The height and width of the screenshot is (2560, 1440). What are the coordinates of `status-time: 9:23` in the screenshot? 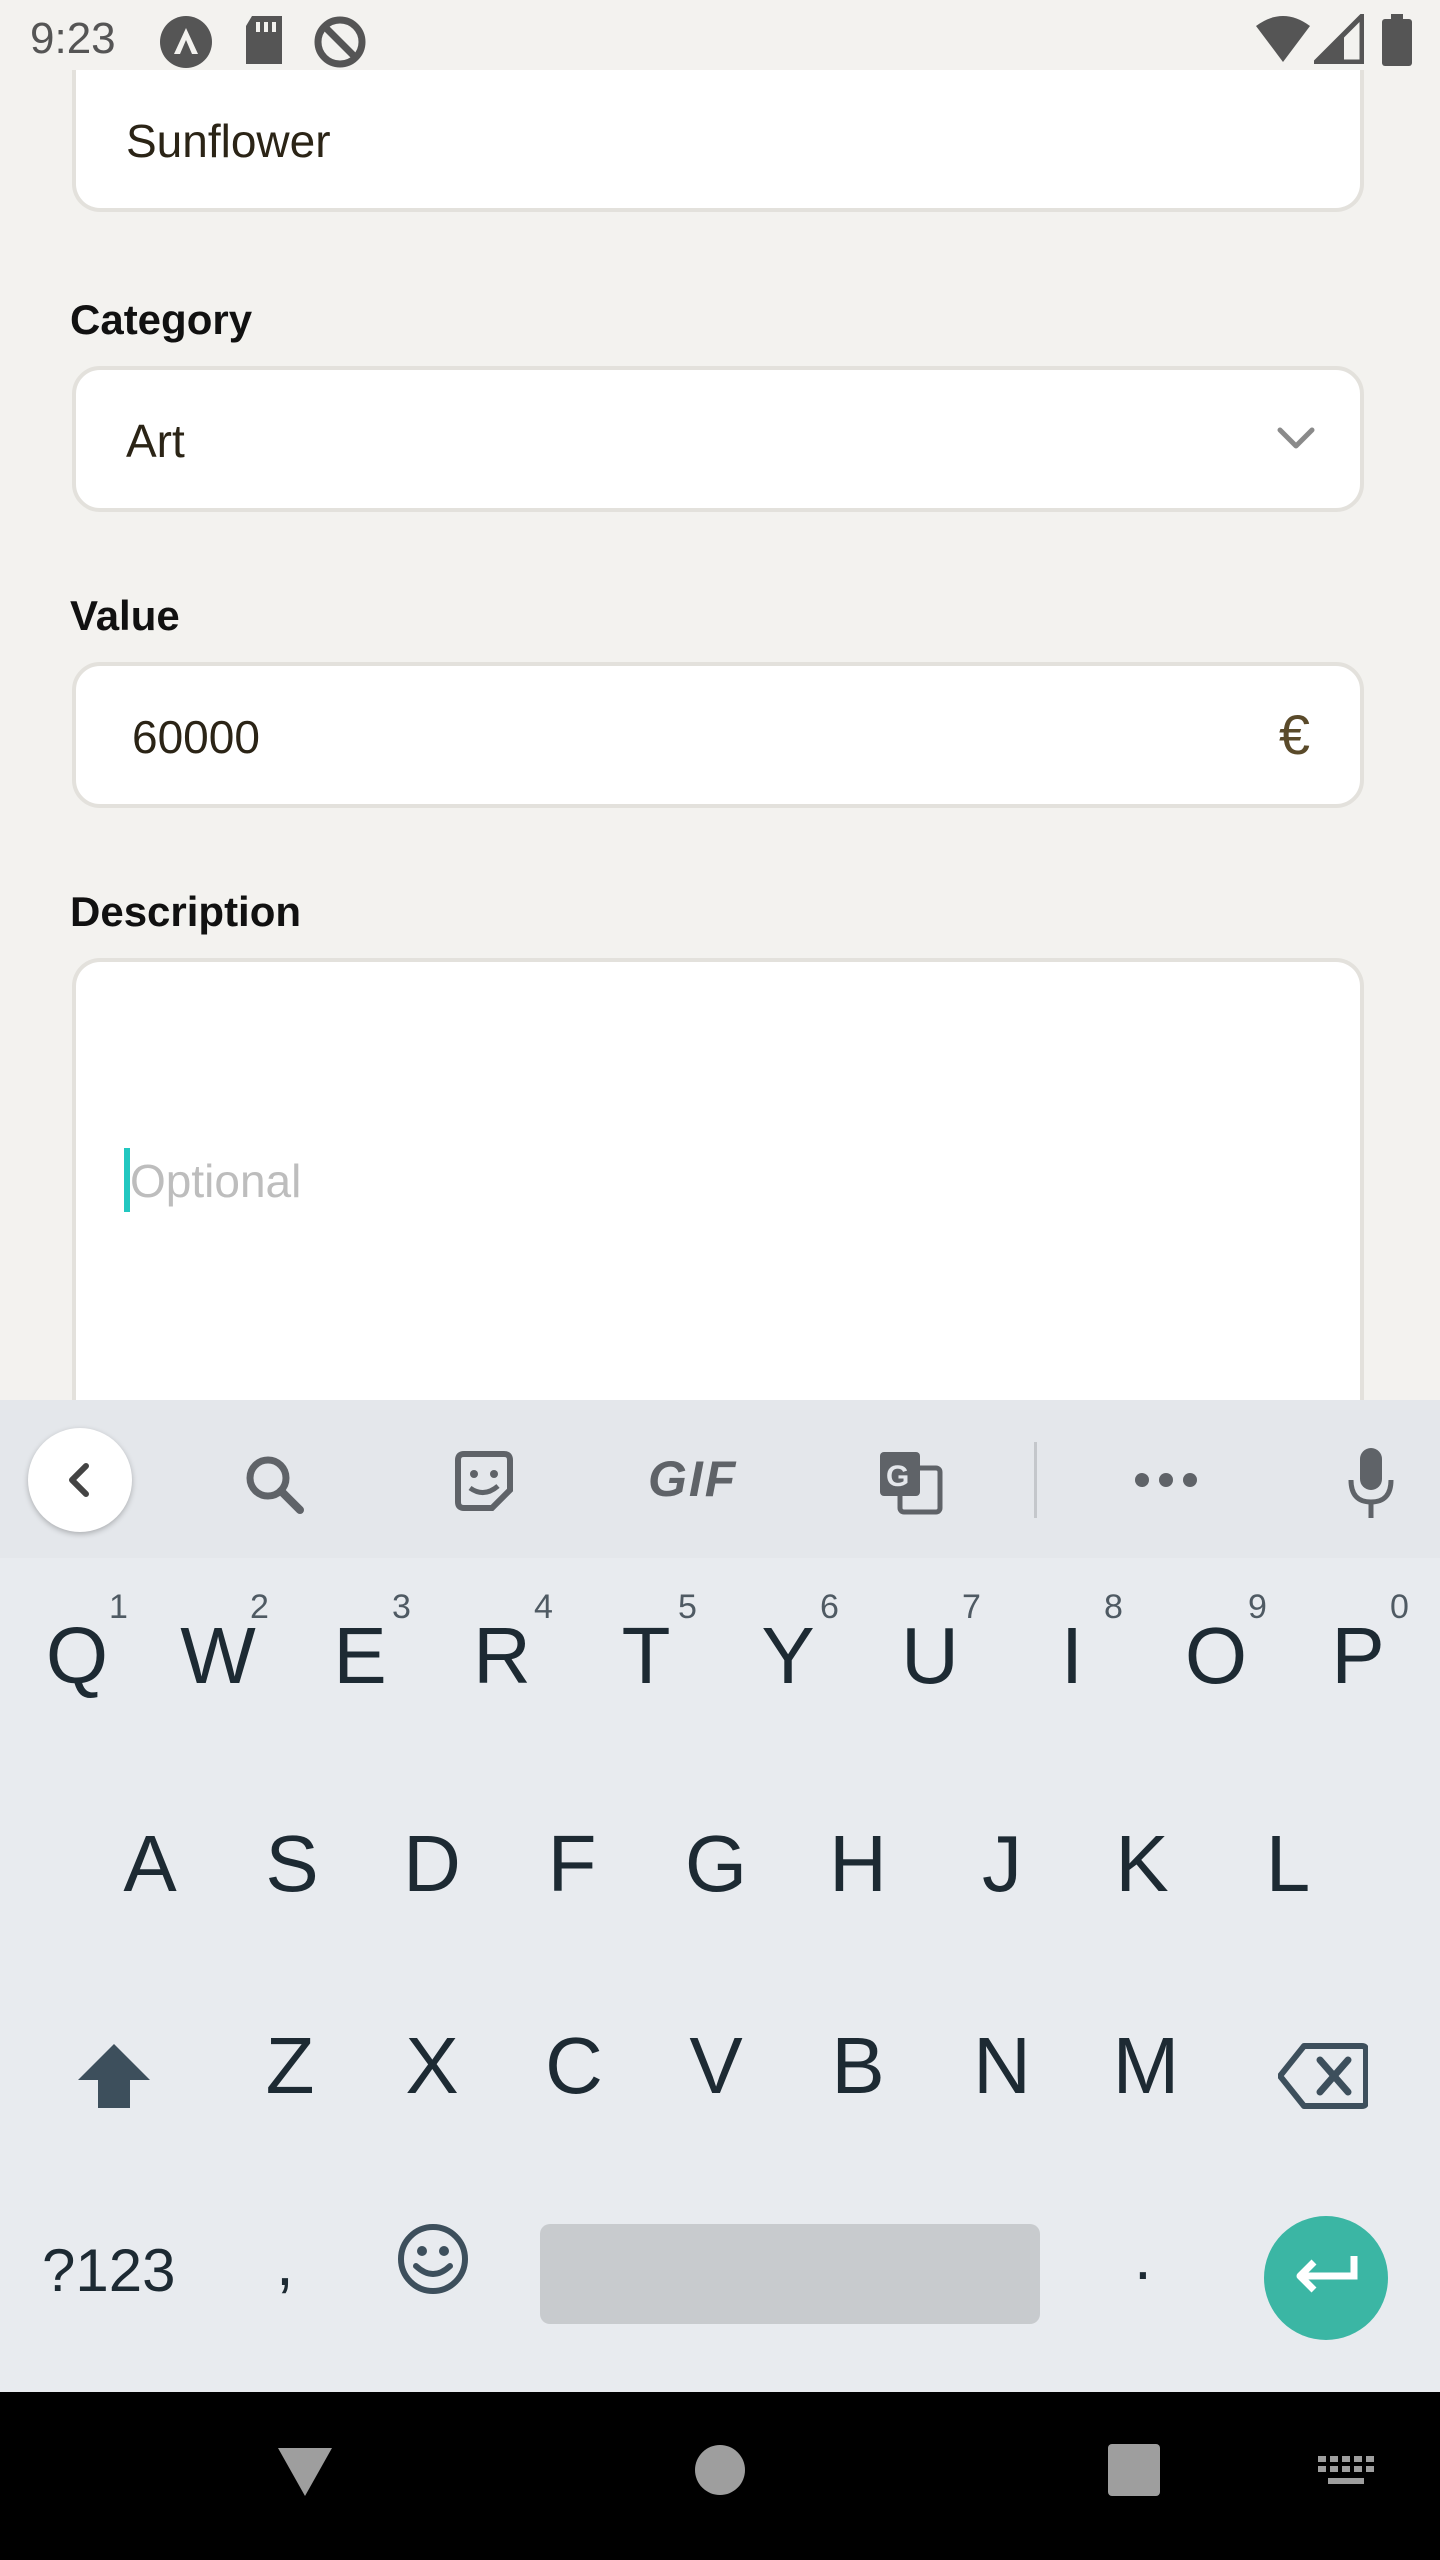 It's located at (73, 38).